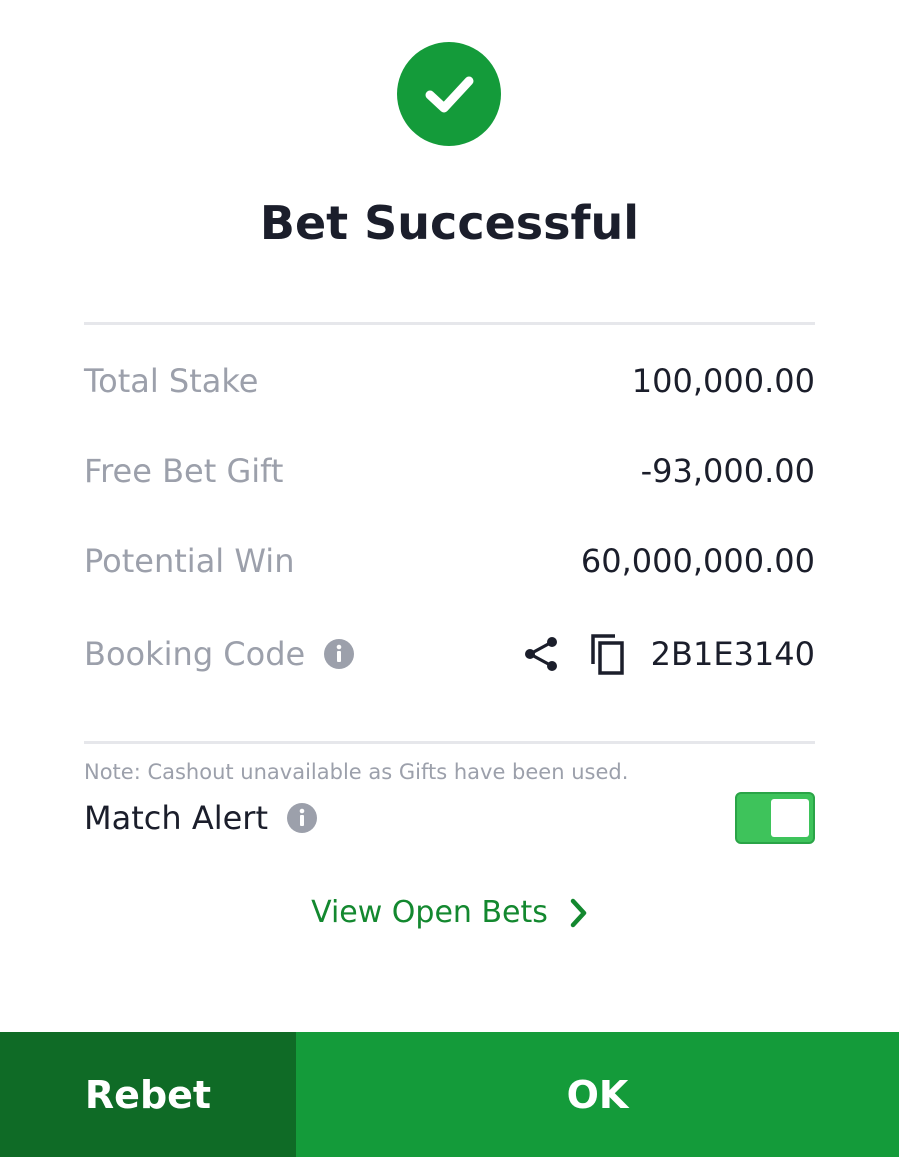  Describe the element at coordinates (195, 654) in the screenshot. I see `booking-code-label: Booking Code` at that location.